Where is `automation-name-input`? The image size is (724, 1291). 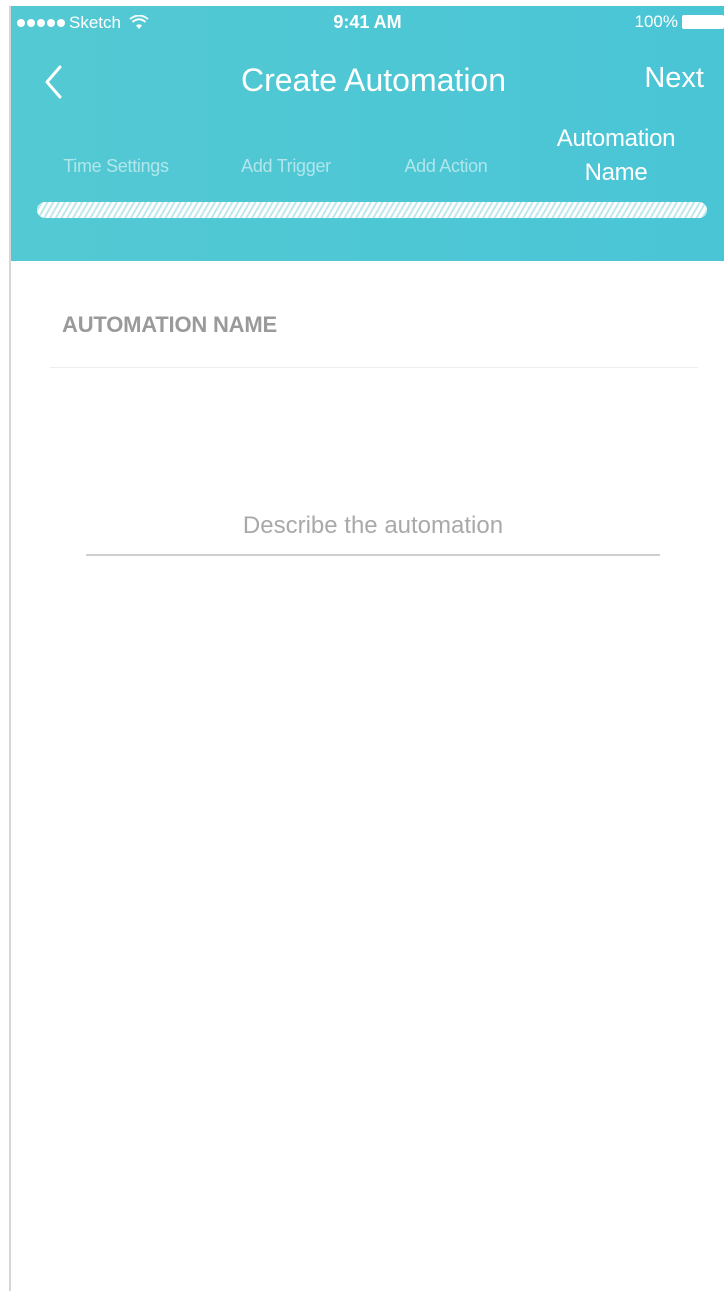 automation-name-input is located at coordinates (373, 527).